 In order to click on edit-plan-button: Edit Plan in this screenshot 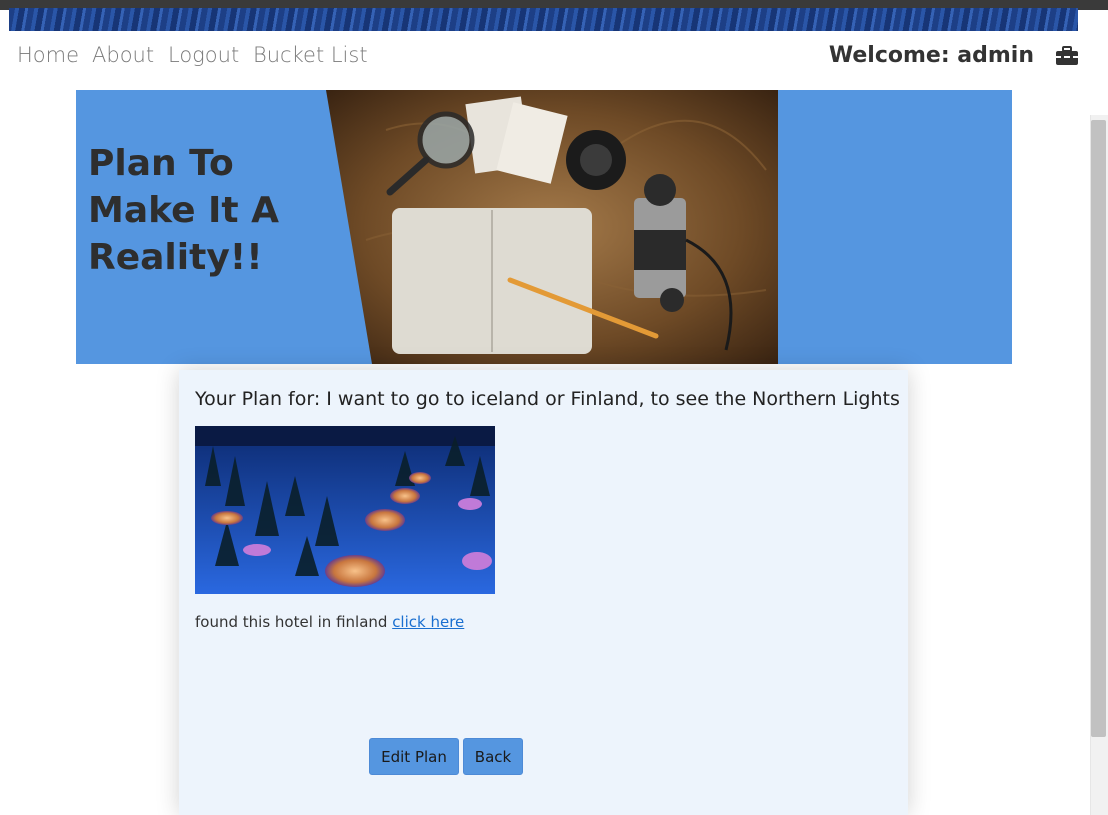, I will do `click(414, 756)`.